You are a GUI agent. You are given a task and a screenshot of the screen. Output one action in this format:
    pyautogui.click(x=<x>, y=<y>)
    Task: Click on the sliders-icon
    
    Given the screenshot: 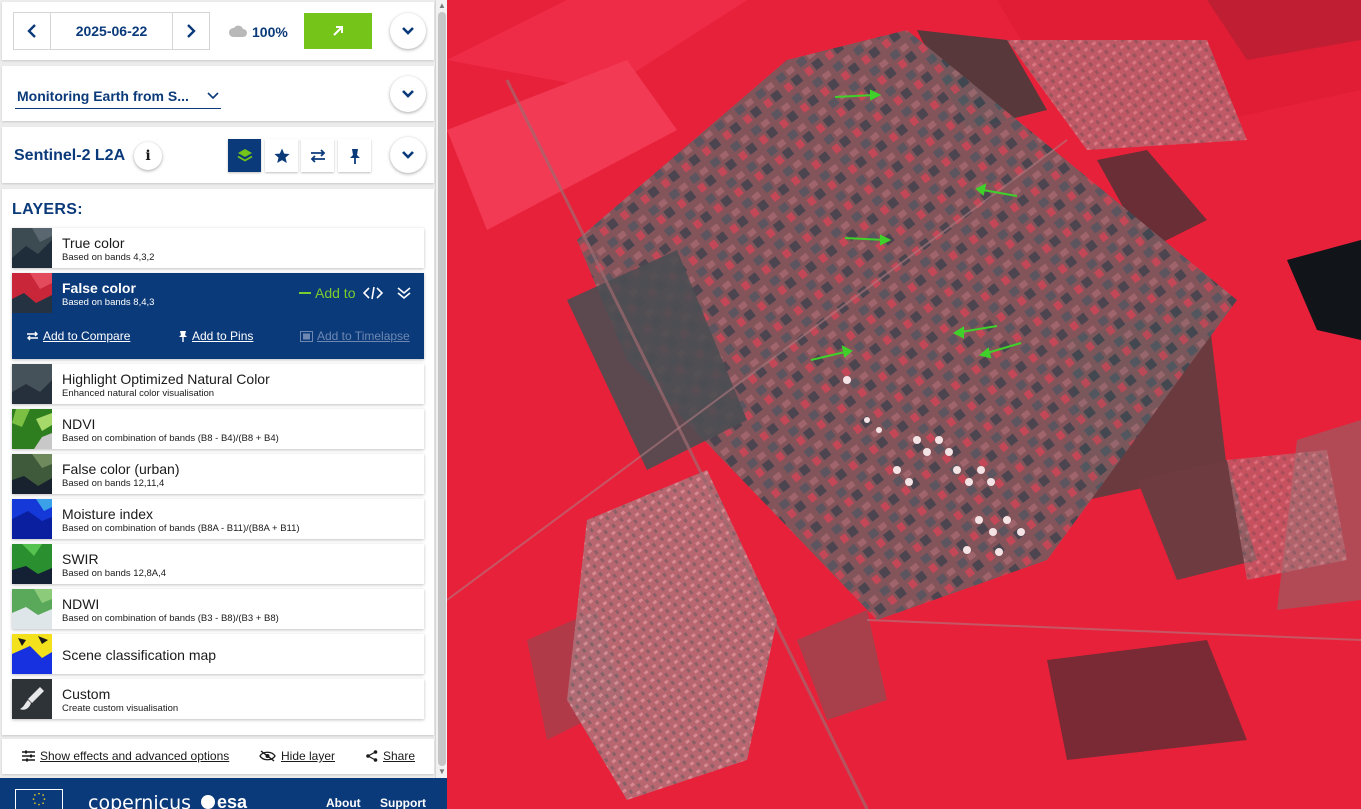 What is the action you would take?
    pyautogui.click(x=28, y=756)
    